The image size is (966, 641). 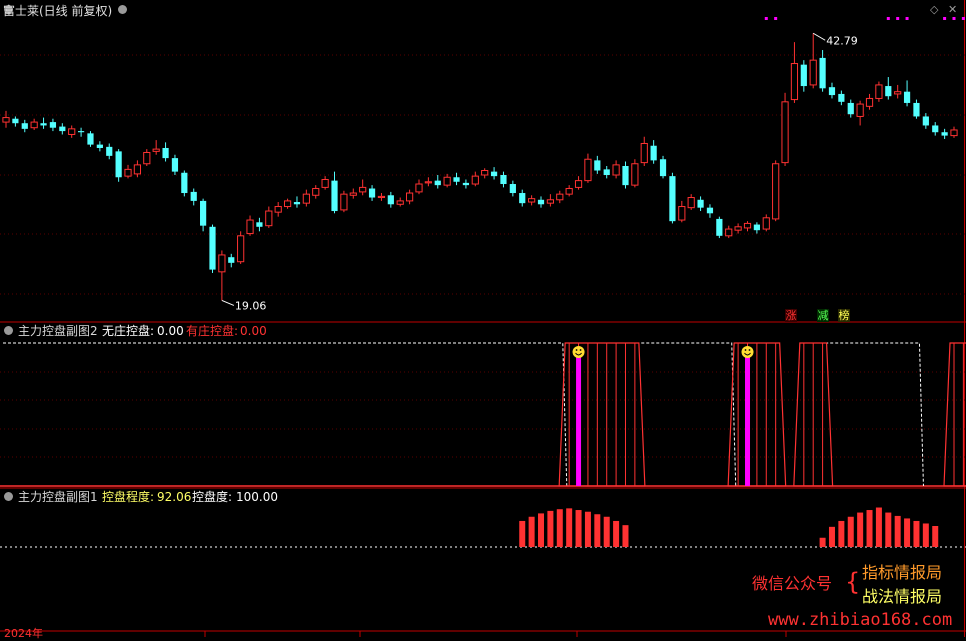 I want to click on high-price-label: 42.79, so click(x=842, y=40).